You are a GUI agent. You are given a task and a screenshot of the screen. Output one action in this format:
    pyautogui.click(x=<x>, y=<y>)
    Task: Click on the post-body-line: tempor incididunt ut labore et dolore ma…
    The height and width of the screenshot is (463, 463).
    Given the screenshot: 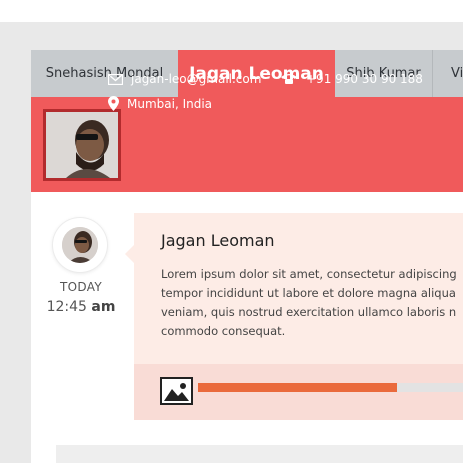 What is the action you would take?
    pyautogui.click(x=308, y=293)
    